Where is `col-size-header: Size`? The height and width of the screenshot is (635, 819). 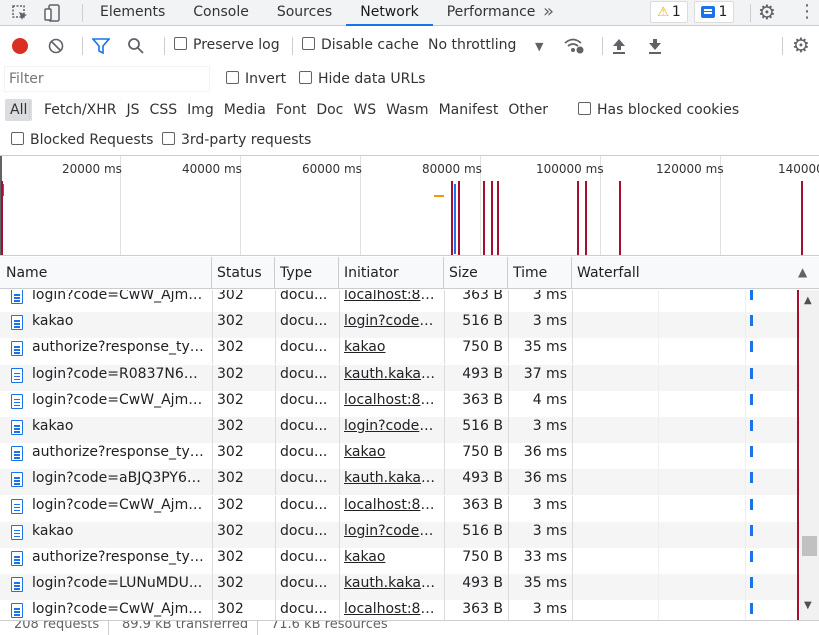 col-size-header: Size is located at coordinates (476, 272).